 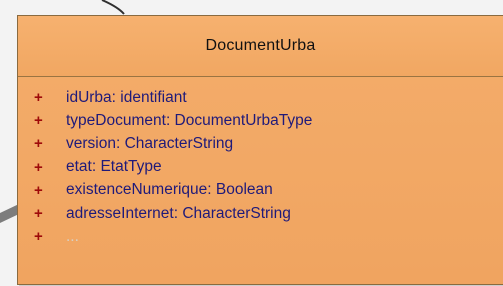 What do you see at coordinates (260, 97) in the screenshot?
I see `attribute-row-idurba: + idUrba: identifiant` at bounding box center [260, 97].